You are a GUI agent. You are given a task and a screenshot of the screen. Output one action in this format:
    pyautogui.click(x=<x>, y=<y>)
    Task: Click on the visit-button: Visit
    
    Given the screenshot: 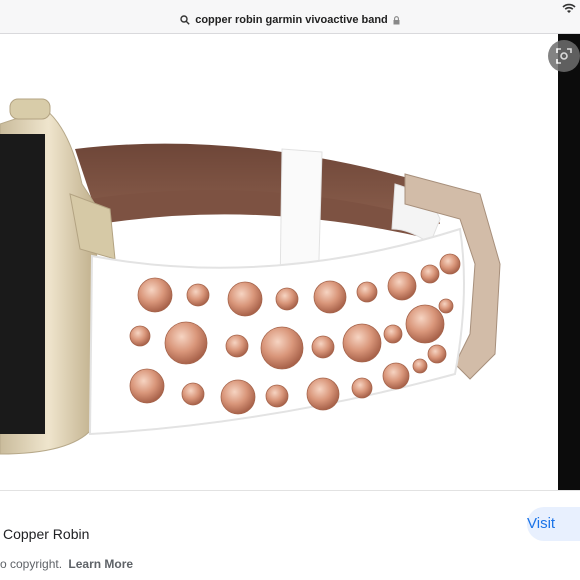 What is the action you would take?
    pyautogui.click(x=553, y=524)
    